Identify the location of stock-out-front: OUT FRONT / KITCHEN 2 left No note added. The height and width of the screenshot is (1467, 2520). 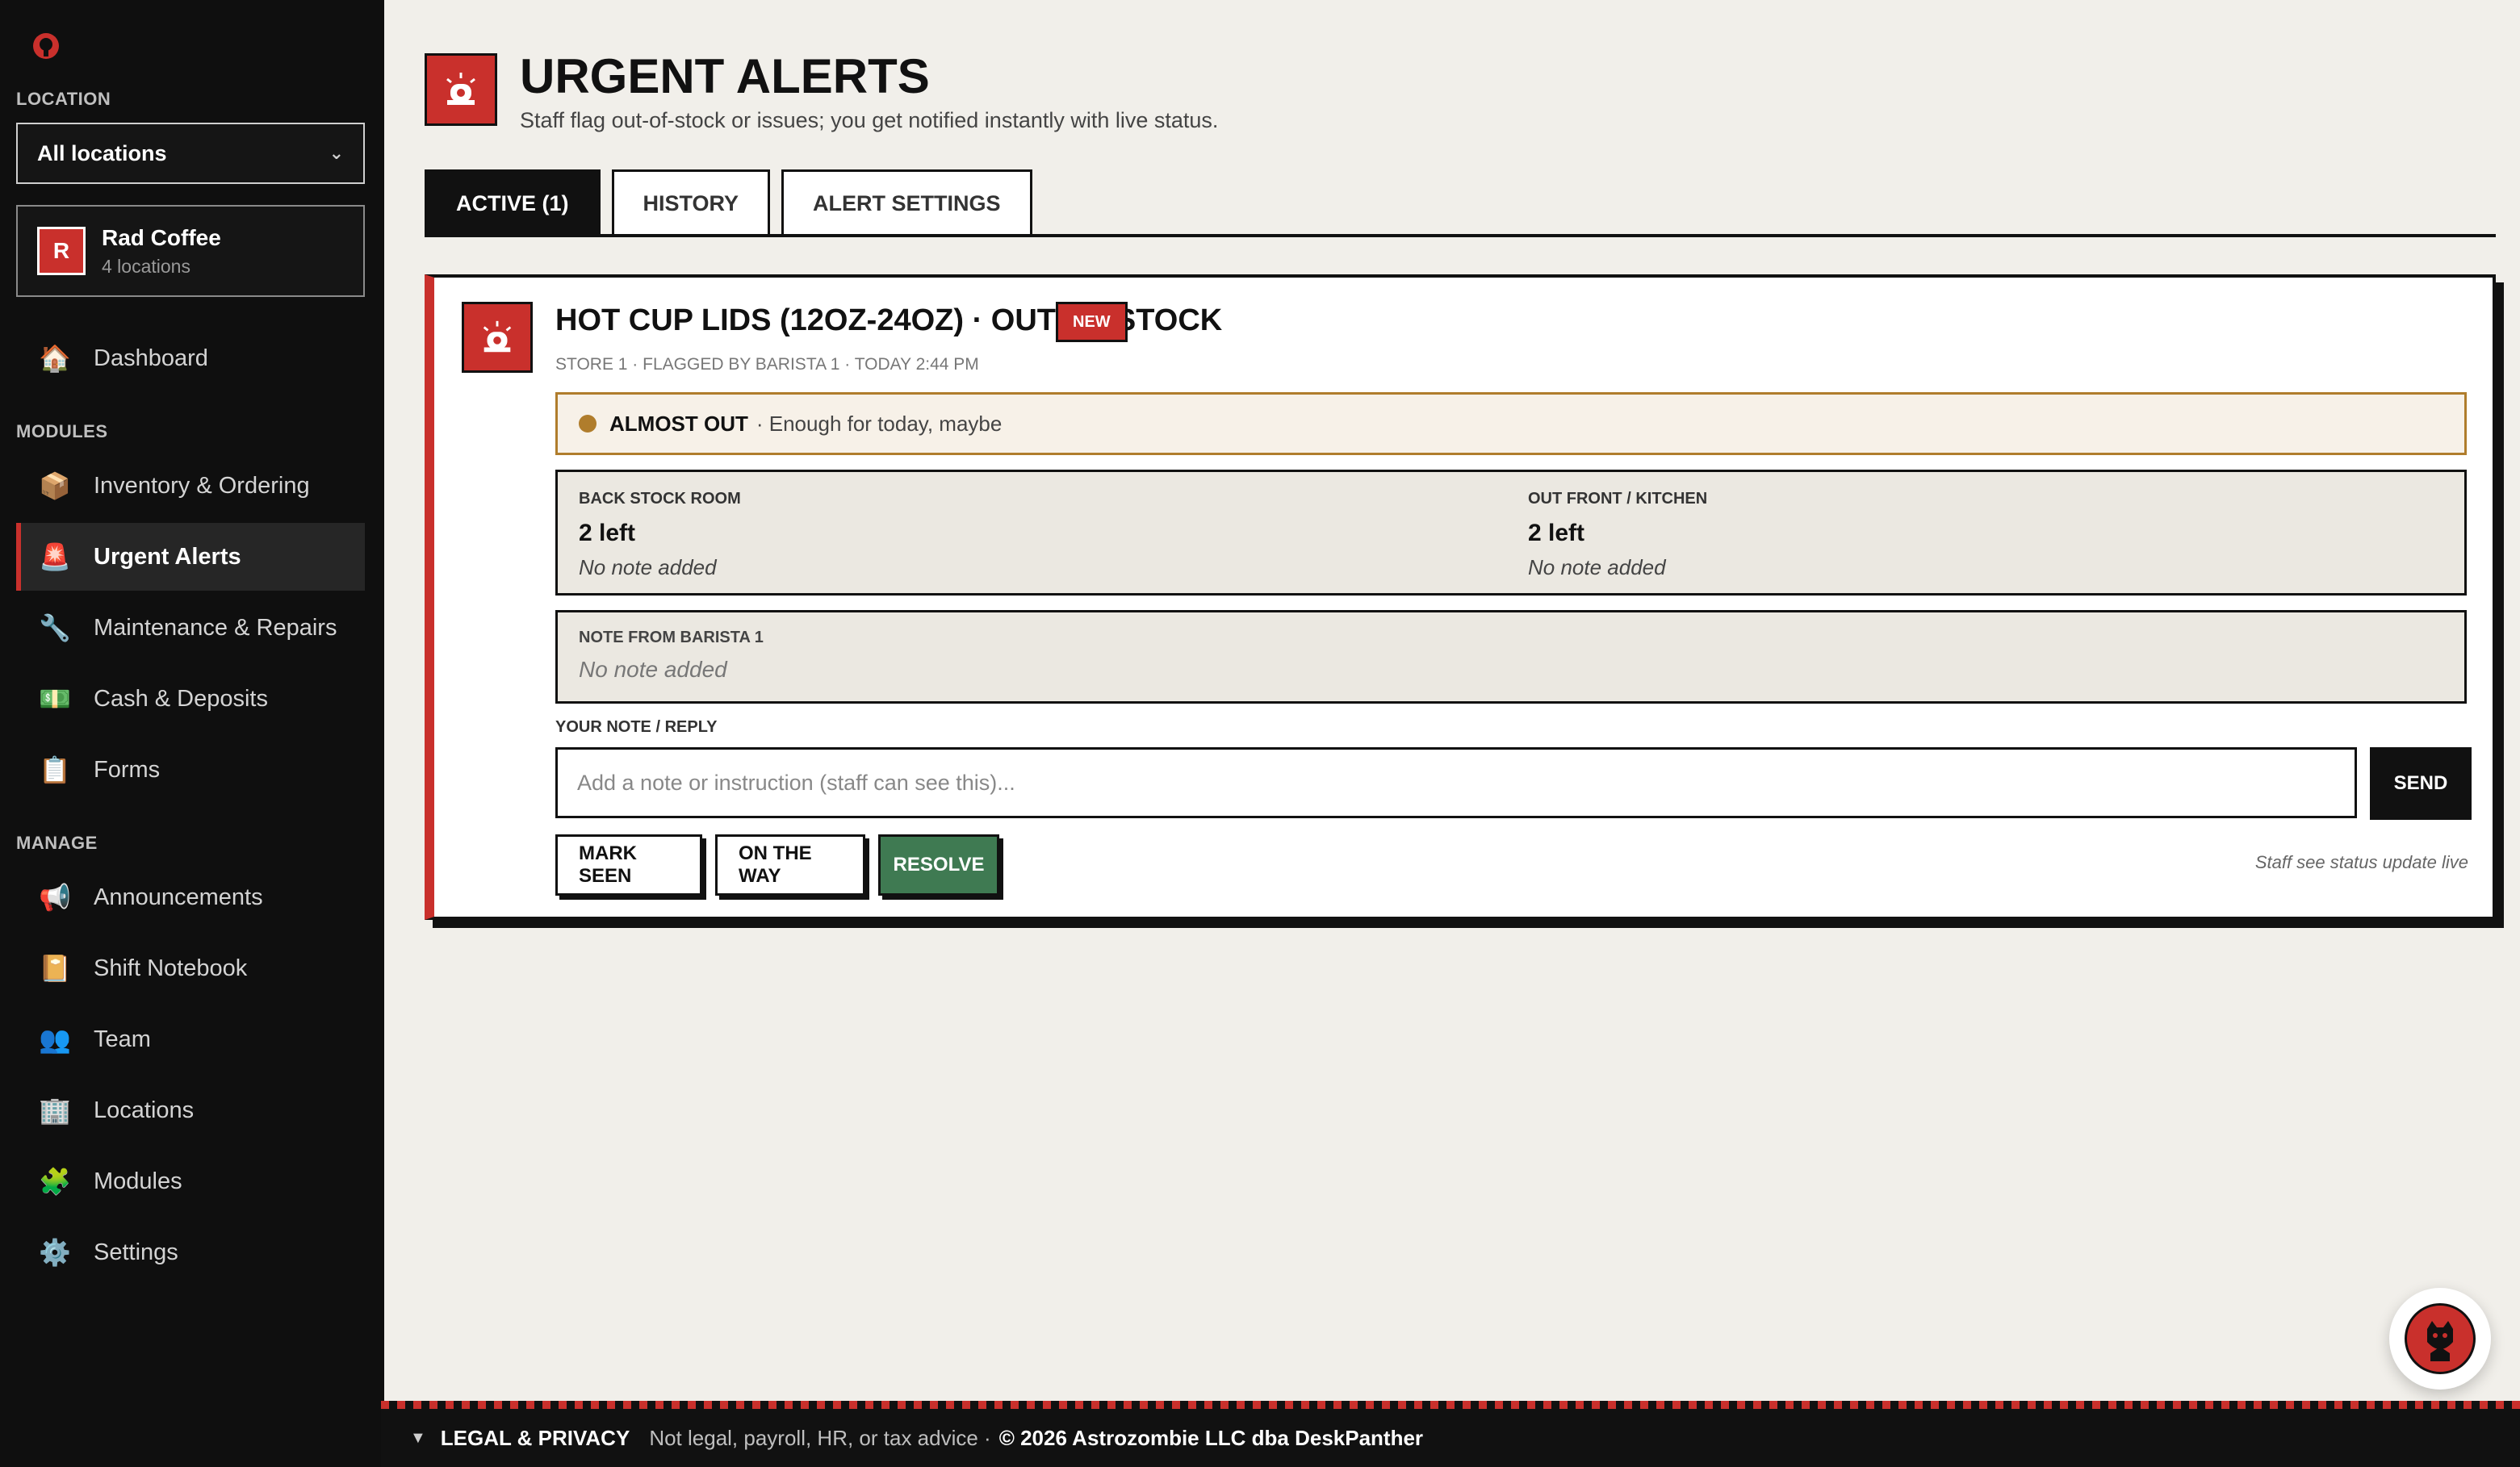
(1617, 535).